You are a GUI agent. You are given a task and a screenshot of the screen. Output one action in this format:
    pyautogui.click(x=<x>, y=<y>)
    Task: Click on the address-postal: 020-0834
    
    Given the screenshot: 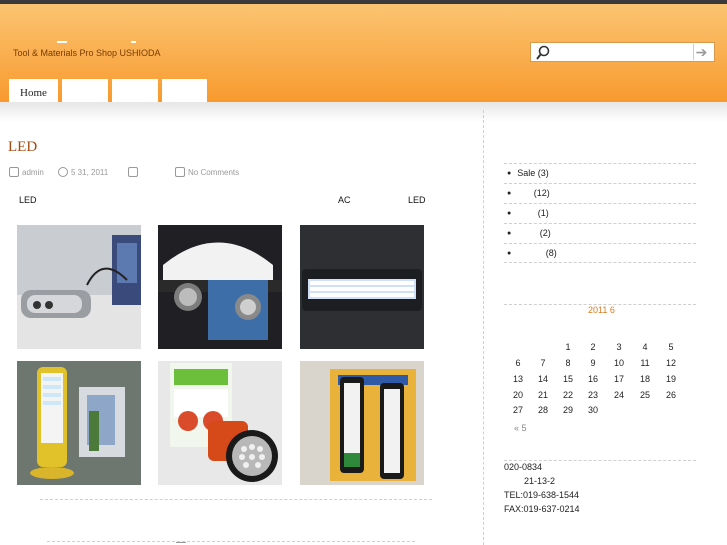 What is the action you would take?
    pyautogui.click(x=523, y=467)
    